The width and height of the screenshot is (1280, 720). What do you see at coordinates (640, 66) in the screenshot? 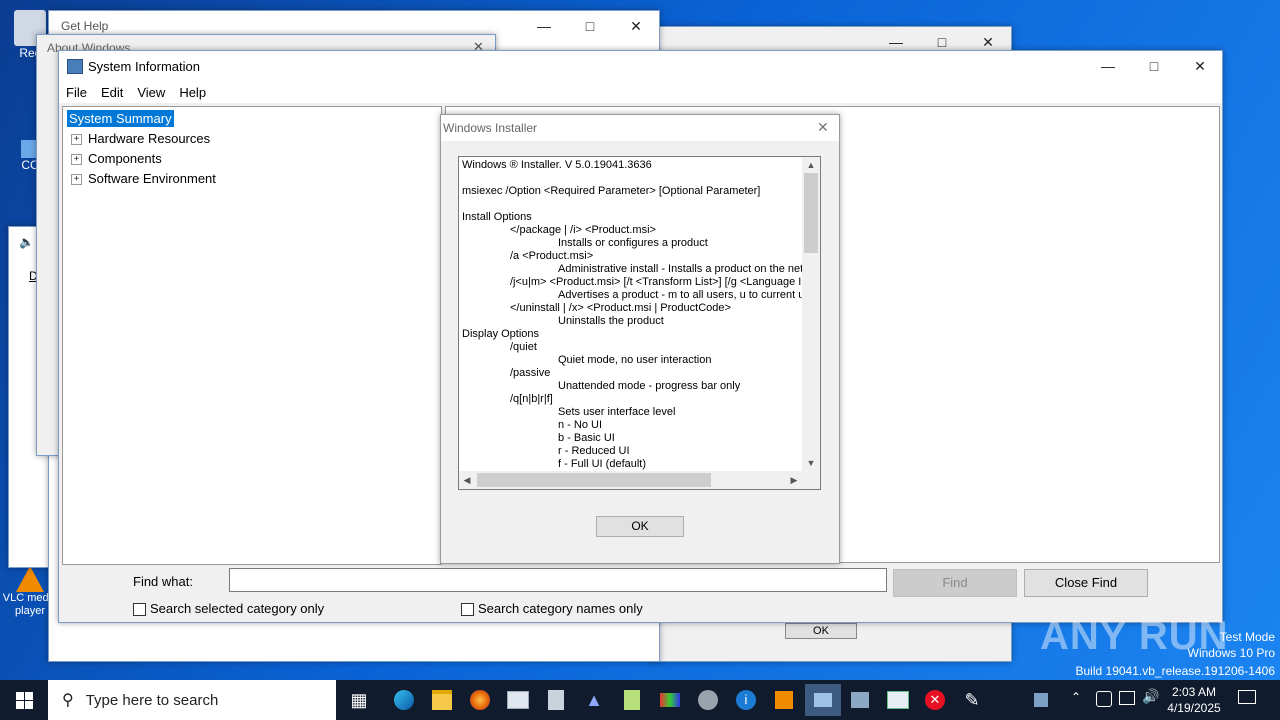
I see `sysinfo-titlebar: System Information — □ ✕` at bounding box center [640, 66].